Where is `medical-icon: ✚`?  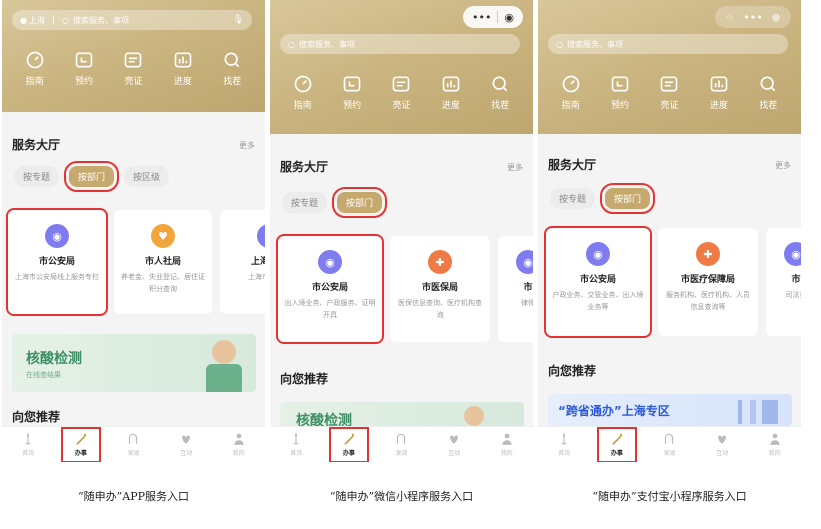 medical-icon: ✚ is located at coordinates (440, 262).